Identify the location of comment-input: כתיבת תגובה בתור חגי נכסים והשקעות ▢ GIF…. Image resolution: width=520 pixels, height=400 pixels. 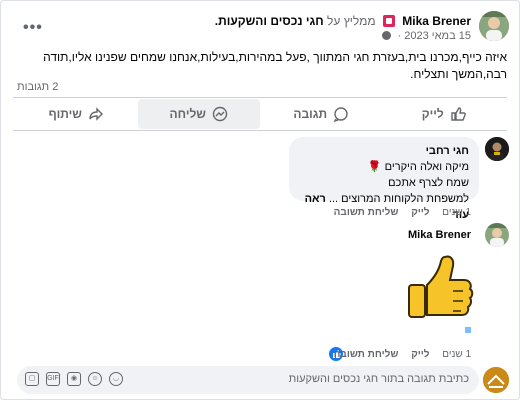
(248, 380).